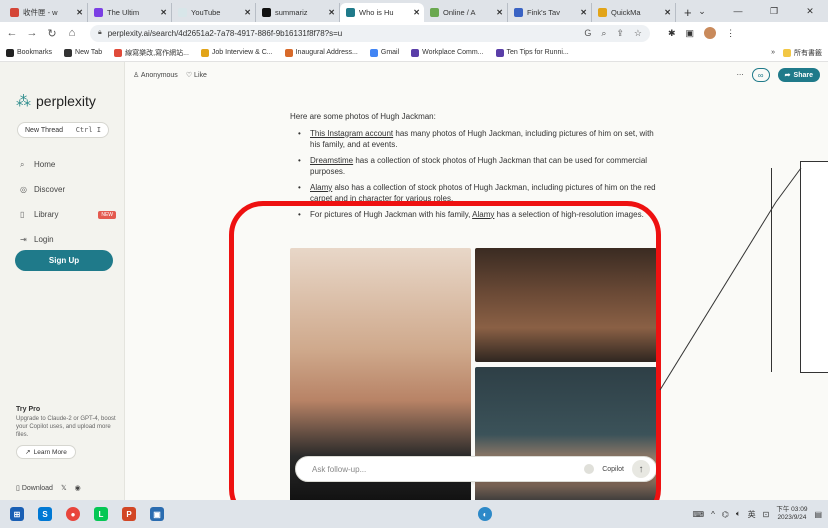 This screenshot has height=528, width=828. Describe the element at coordinates (78, 488) in the screenshot. I see `discord-icon: ◉` at that location.